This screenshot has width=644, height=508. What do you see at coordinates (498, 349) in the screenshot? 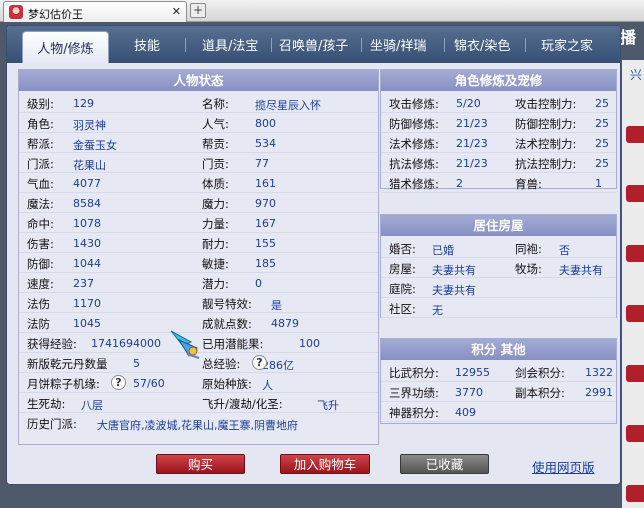
I see `points-title: 积分 其他` at bounding box center [498, 349].